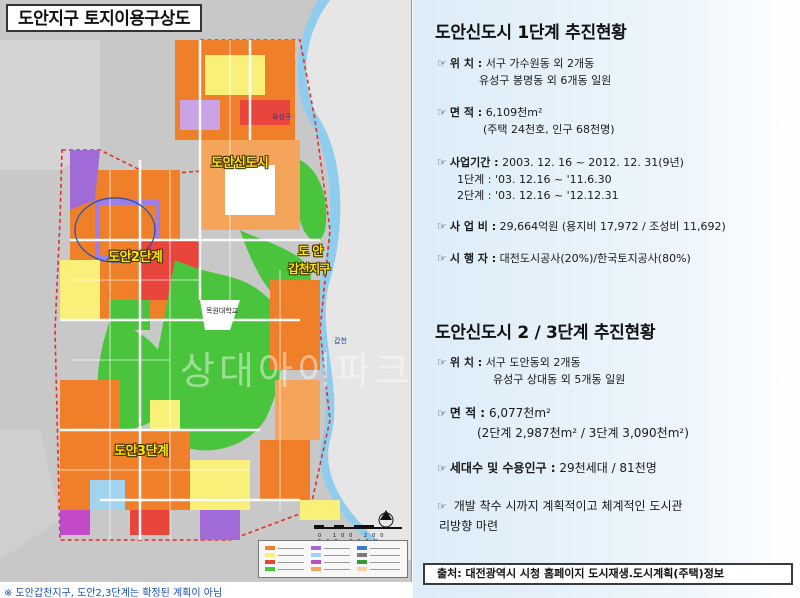 The height and width of the screenshot is (598, 800). Describe the element at coordinates (560, 162) in the screenshot. I see `phase1-period: ☞ 사업기간 : 2003. 12. 16 ~ 2012. 12. 31(9년)` at that location.